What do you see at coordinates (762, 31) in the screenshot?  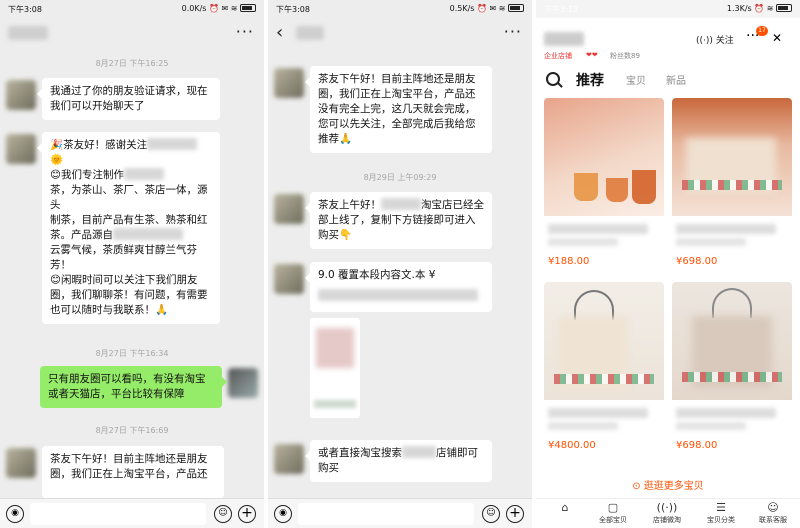 I see `notification-badge: 17` at bounding box center [762, 31].